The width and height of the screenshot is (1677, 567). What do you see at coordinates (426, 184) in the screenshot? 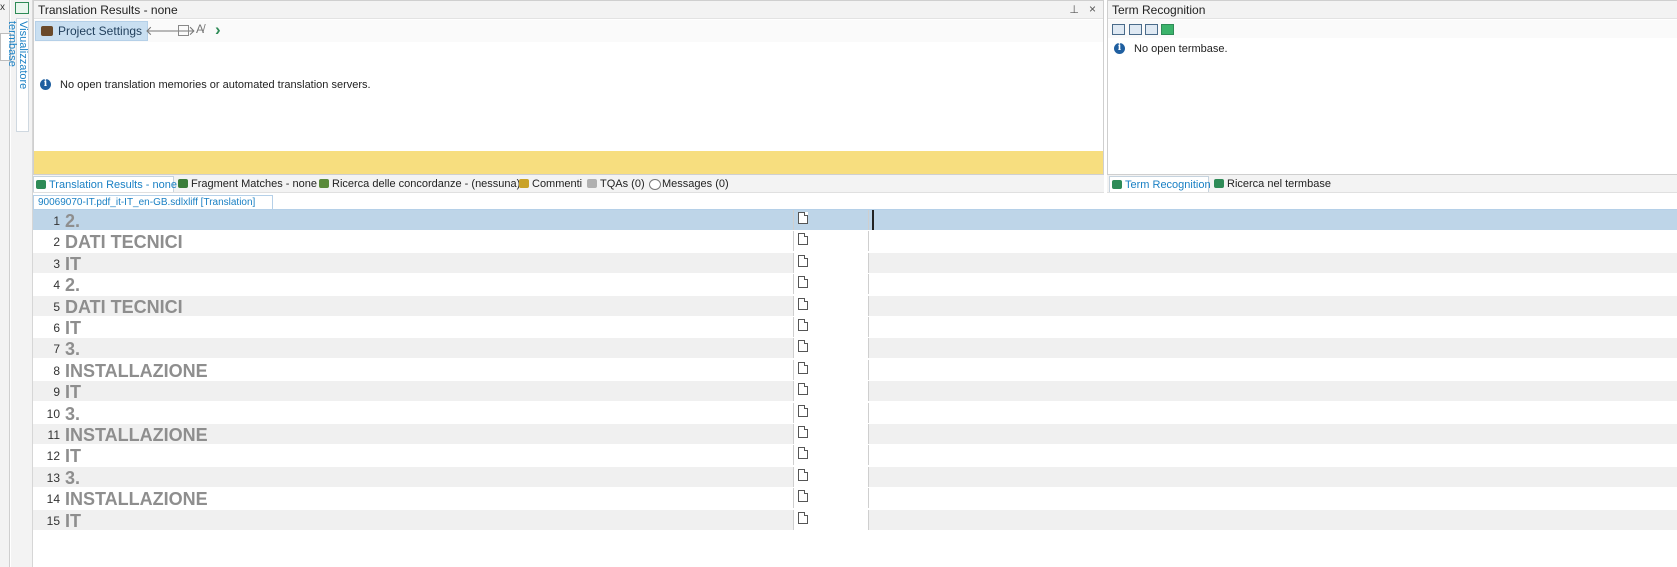
I see `tab-label: Ricerca delle concordanze - (nessuna)` at bounding box center [426, 184].